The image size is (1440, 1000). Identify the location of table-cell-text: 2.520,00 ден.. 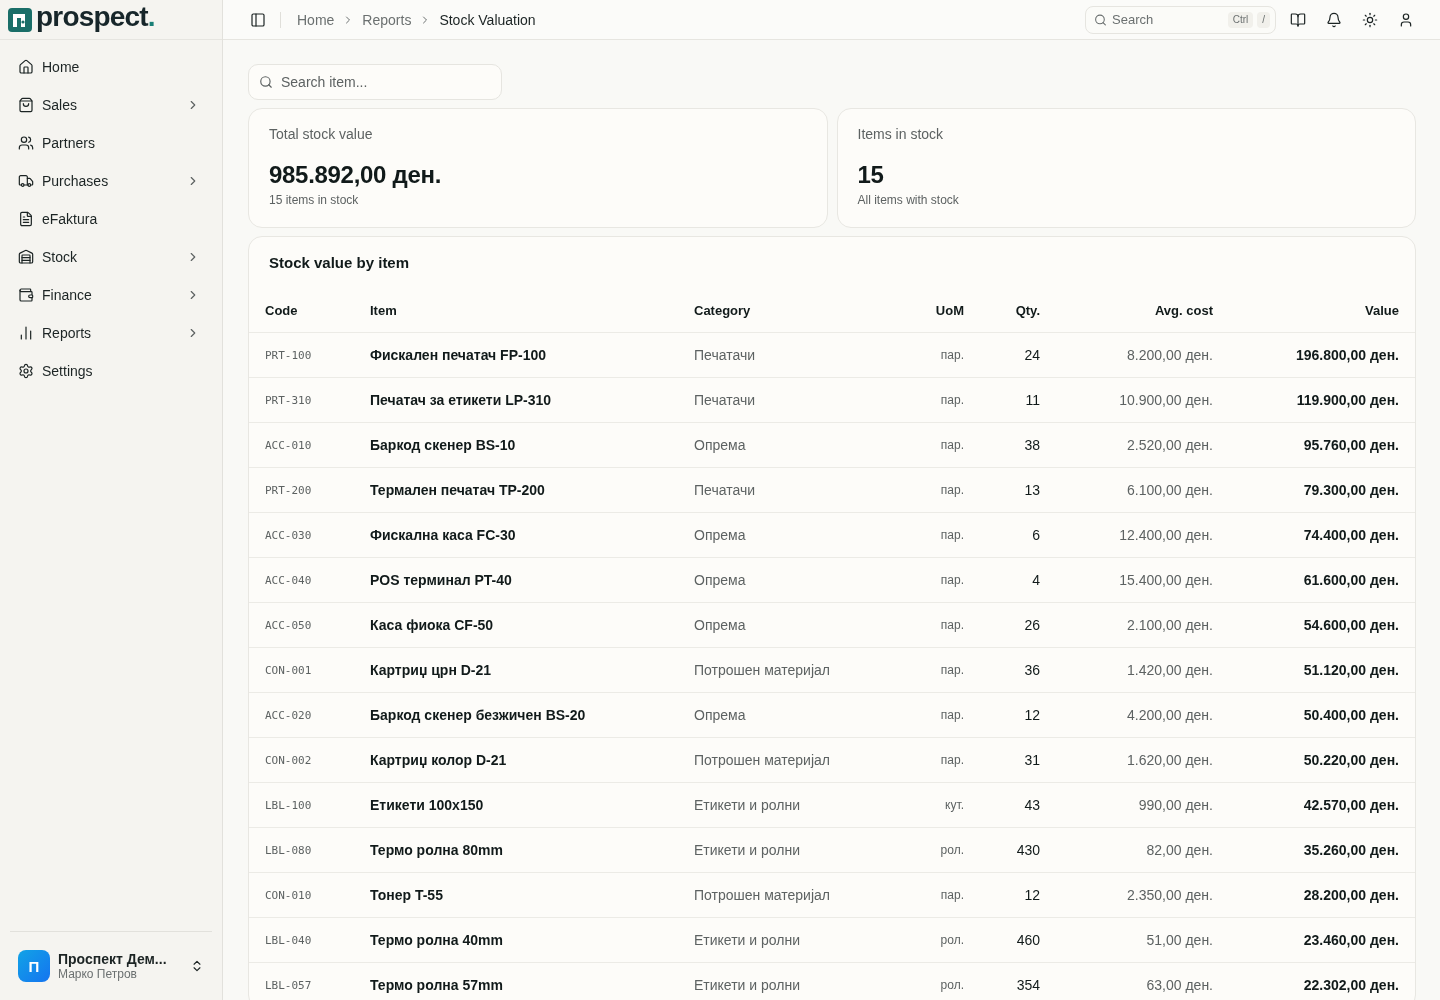
(1170, 445).